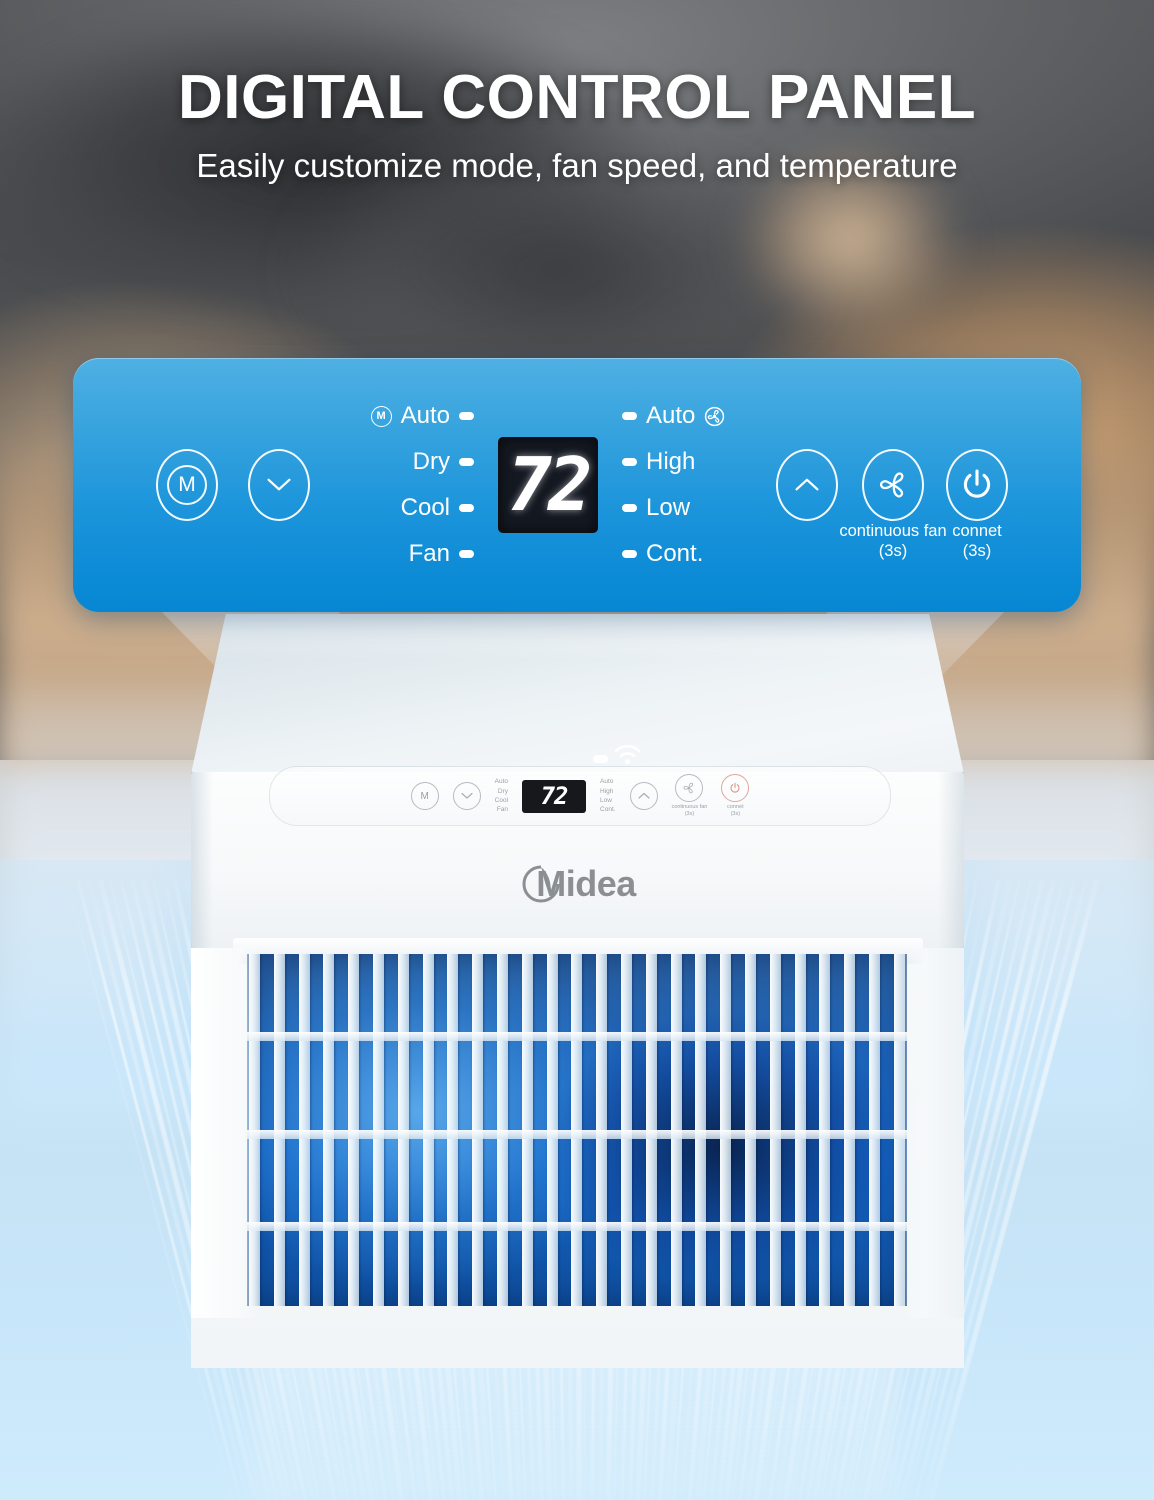 Image resolution: width=1154 pixels, height=1500 pixels. I want to click on mini-display-value: 72, so click(554, 796).